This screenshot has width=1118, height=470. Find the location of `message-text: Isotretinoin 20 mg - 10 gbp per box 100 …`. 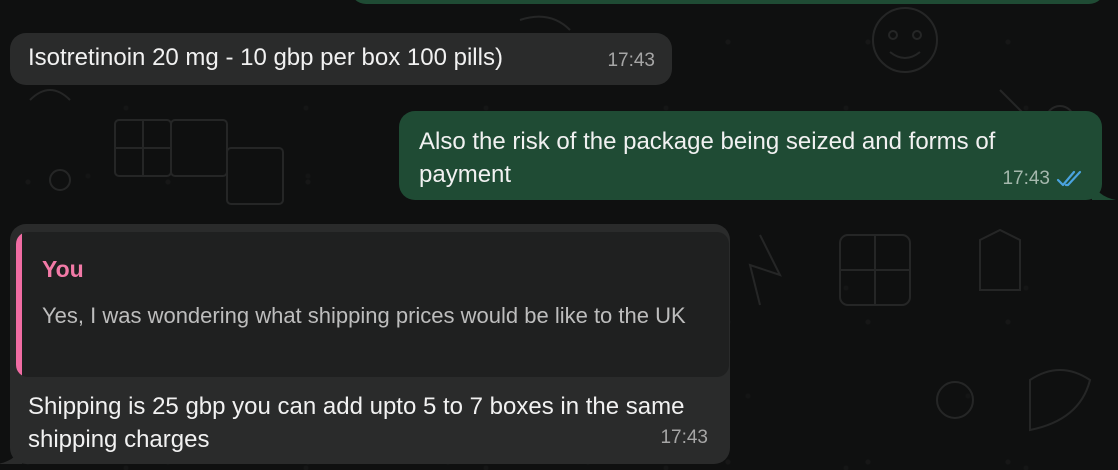

message-text: Isotretinoin 20 mg - 10 gbp per box 100 … is located at coordinates (265, 57).